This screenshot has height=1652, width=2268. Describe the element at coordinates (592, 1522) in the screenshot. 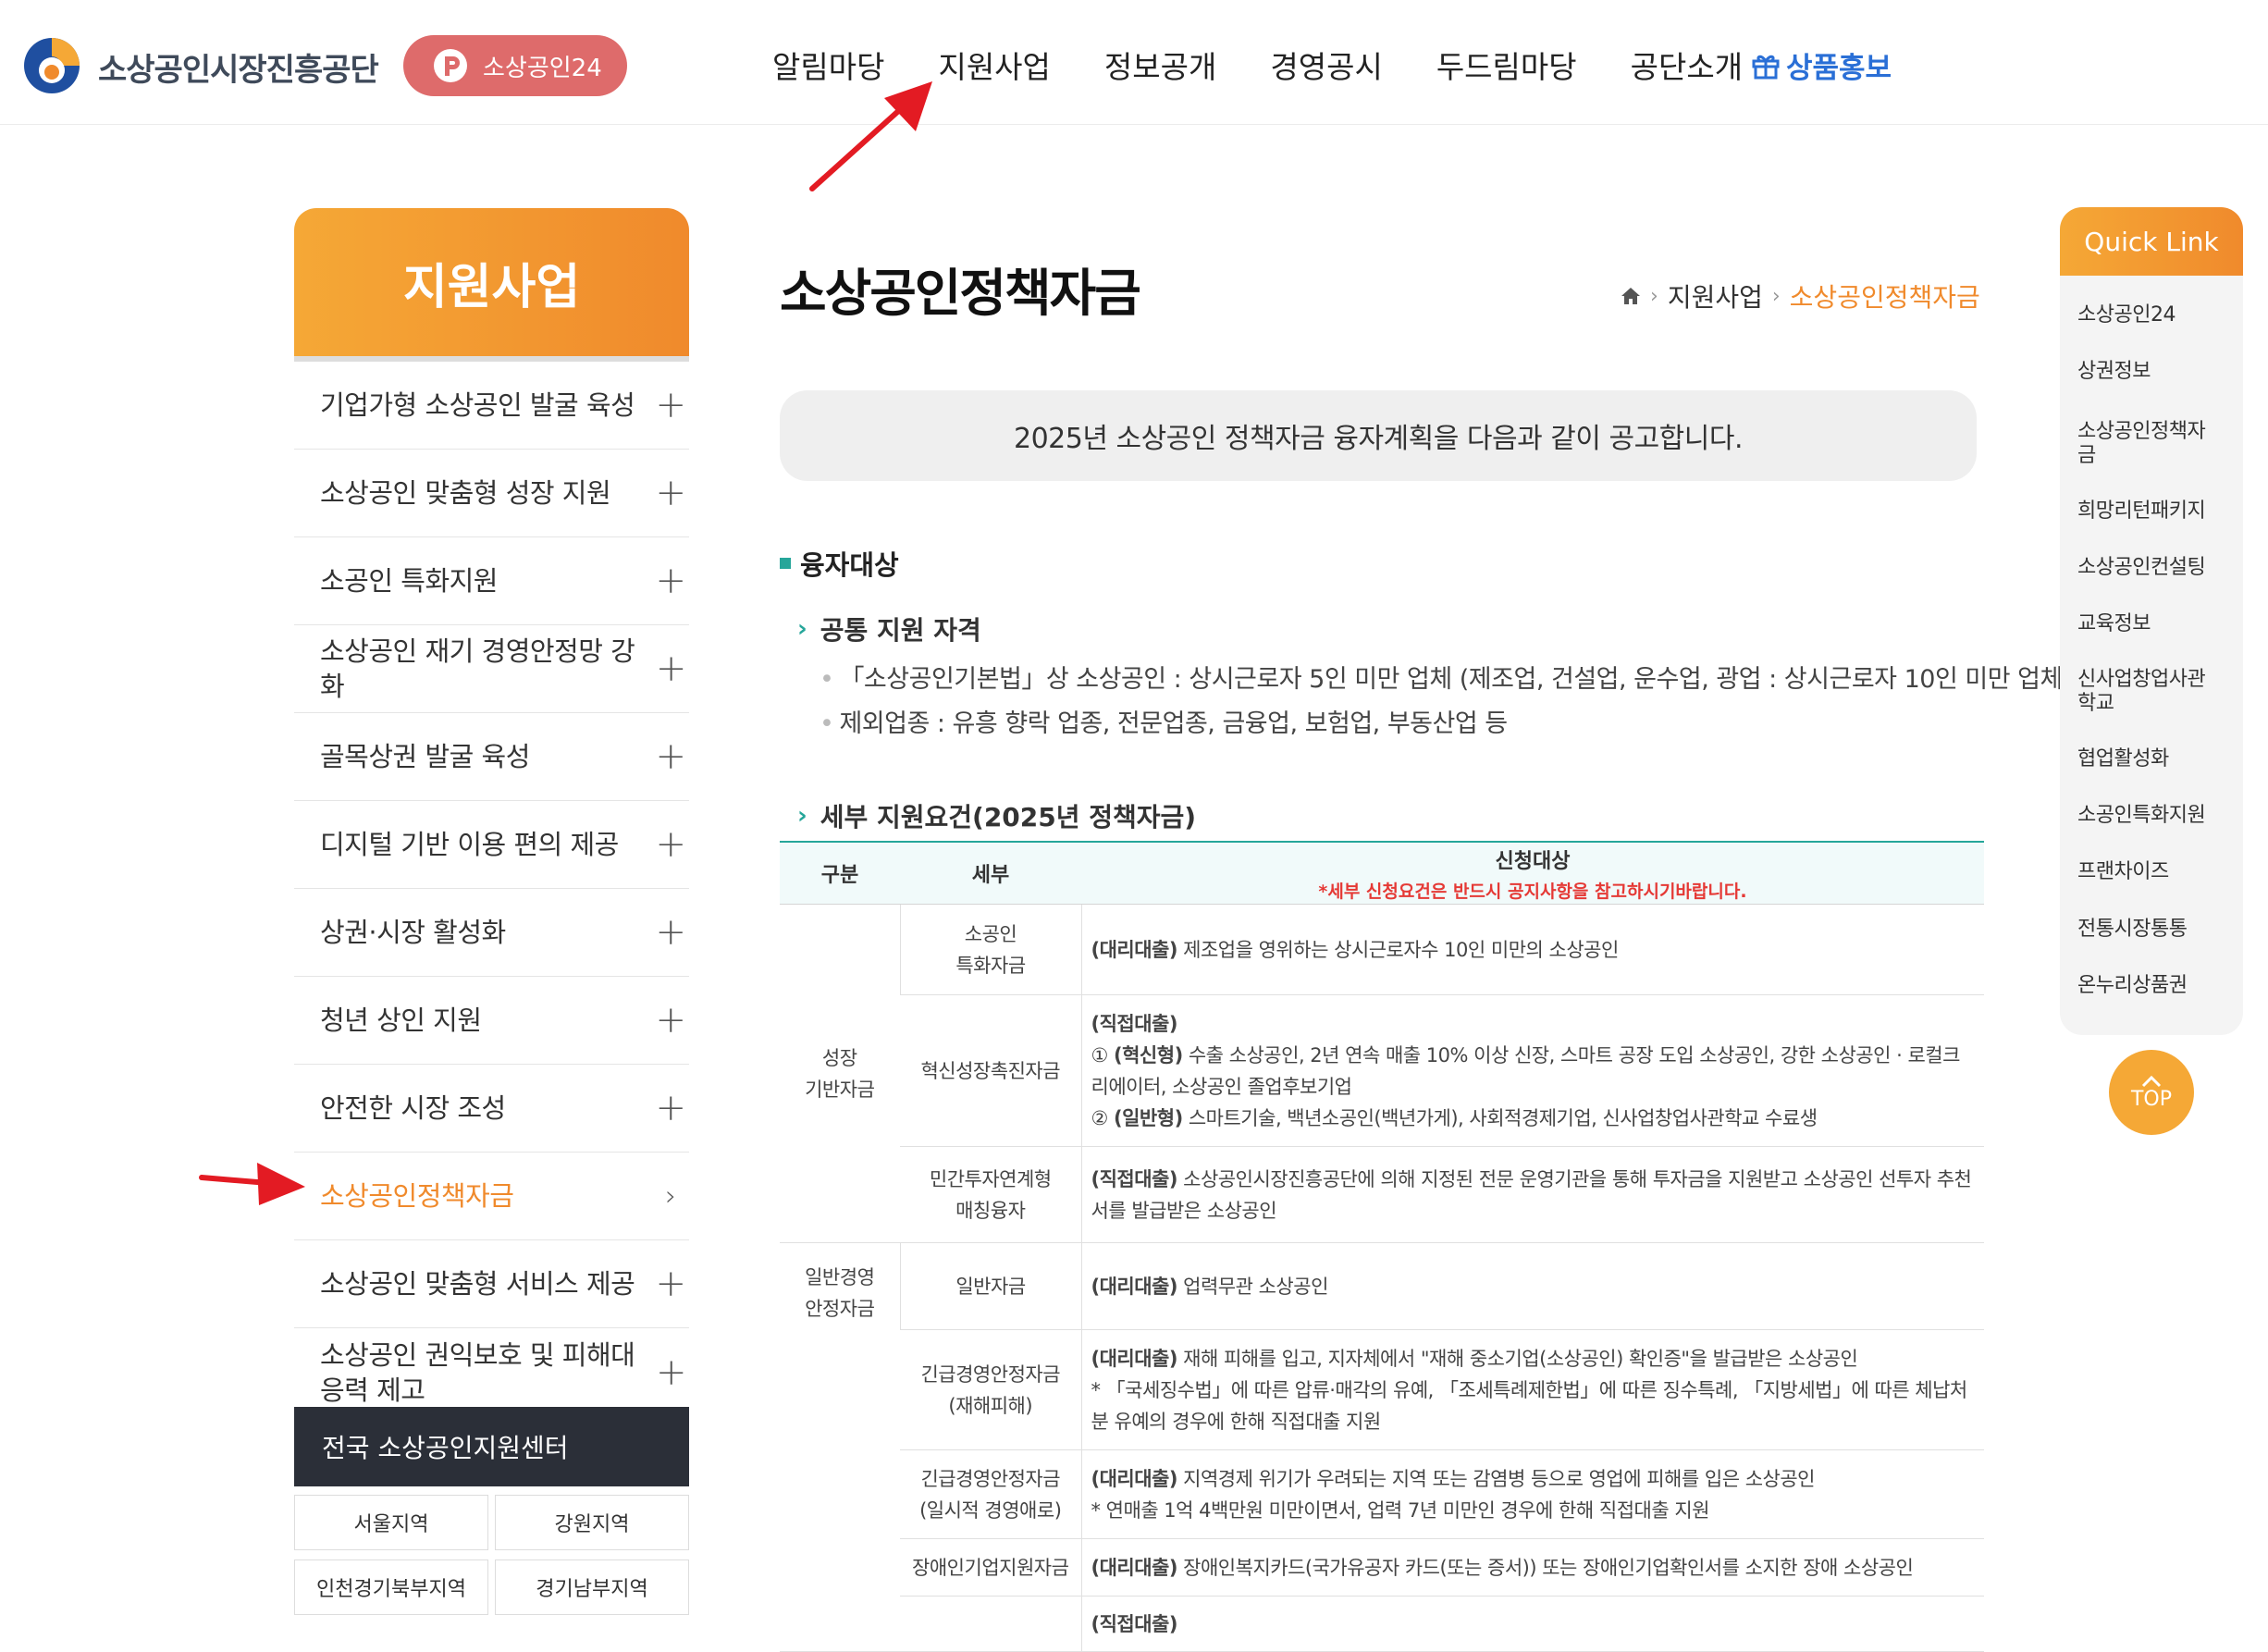

I see `region-gangwon: 강원지역` at that location.